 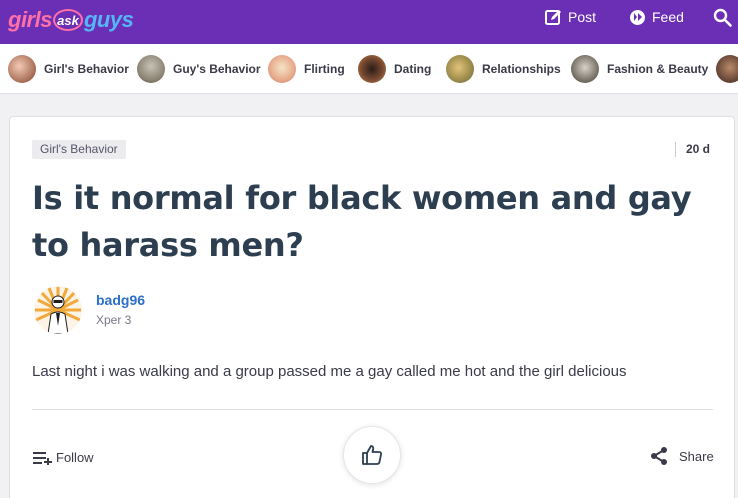 I want to click on edit-icon, so click(x=553, y=17).